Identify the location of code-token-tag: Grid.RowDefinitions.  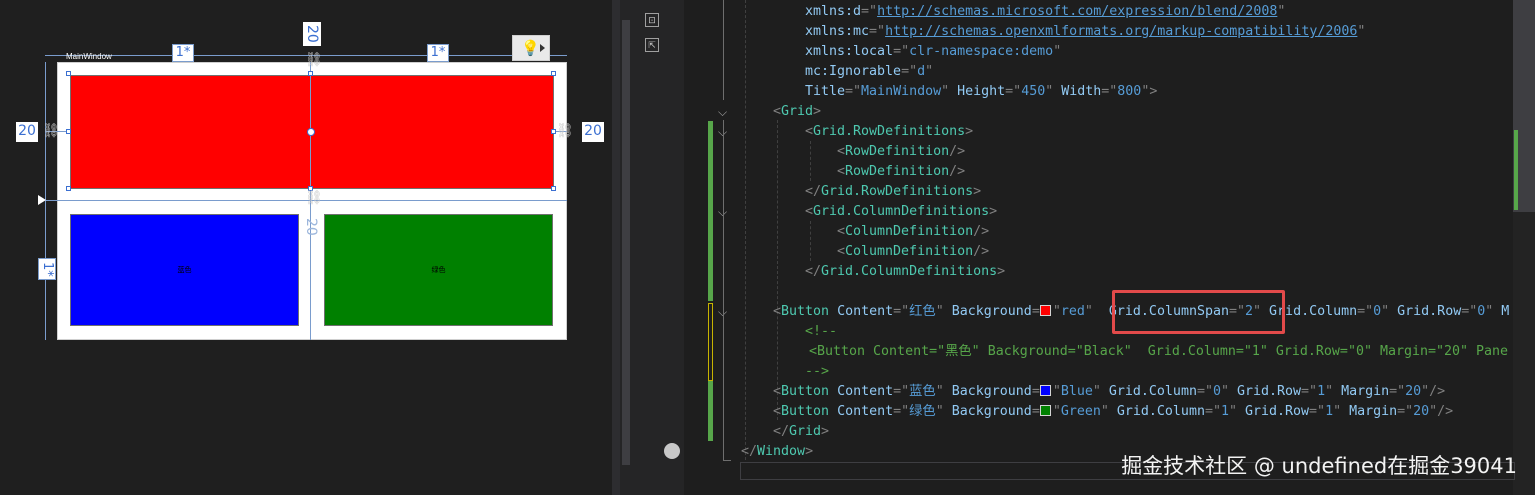
(897, 191).